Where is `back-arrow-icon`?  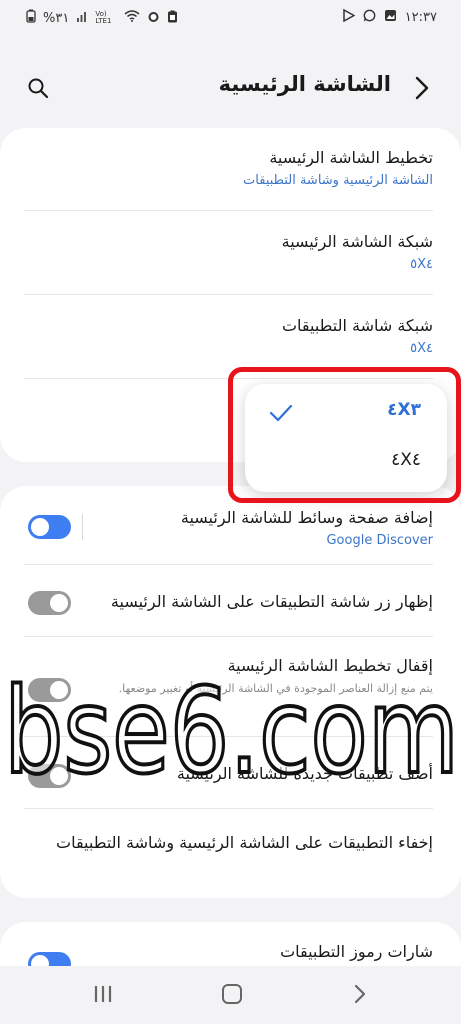
back-arrow-icon is located at coordinates (422, 88).